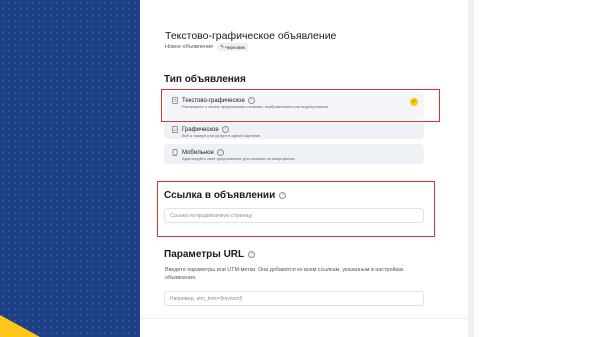  I want to click on ad-type-option-title: Мобильное ?, so click(203, 152).